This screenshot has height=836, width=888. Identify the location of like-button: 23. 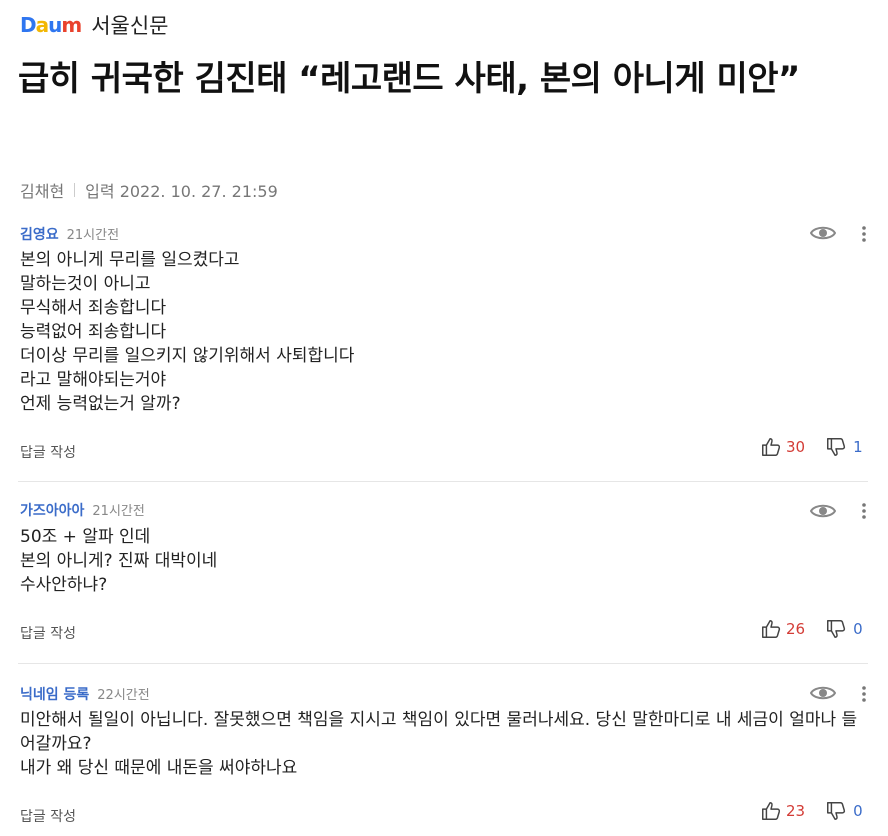
(792, 811).